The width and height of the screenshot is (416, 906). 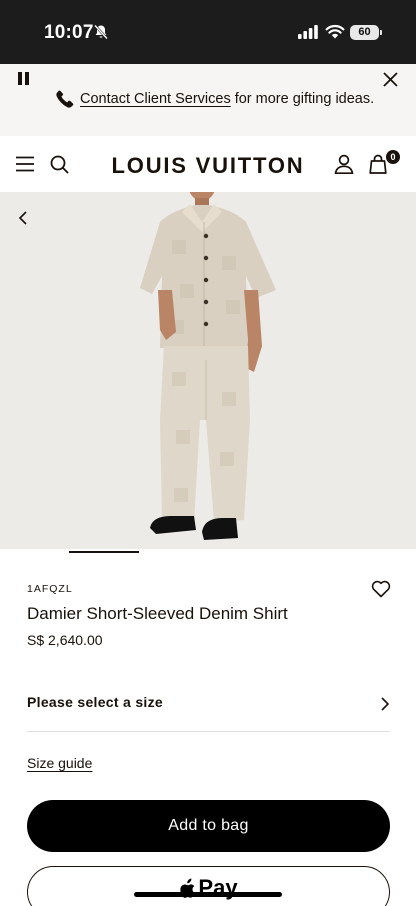 What do you see at coordinates (208, 551) in the screenshot?
I see `image-carousel-indicator` at bounding box center [208, 551].